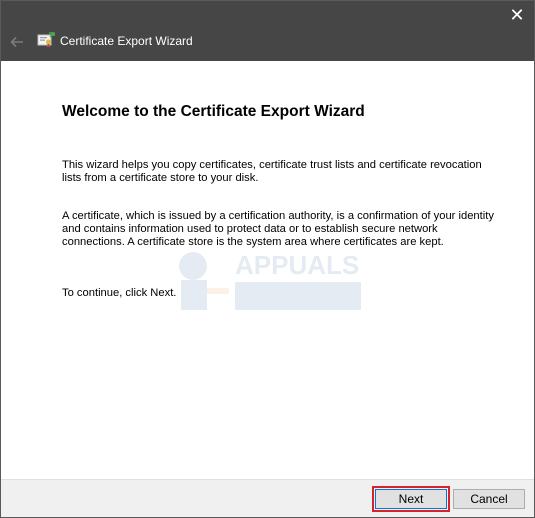 The image size is (535, 518). I want to click on back-button, so click(17, 42).